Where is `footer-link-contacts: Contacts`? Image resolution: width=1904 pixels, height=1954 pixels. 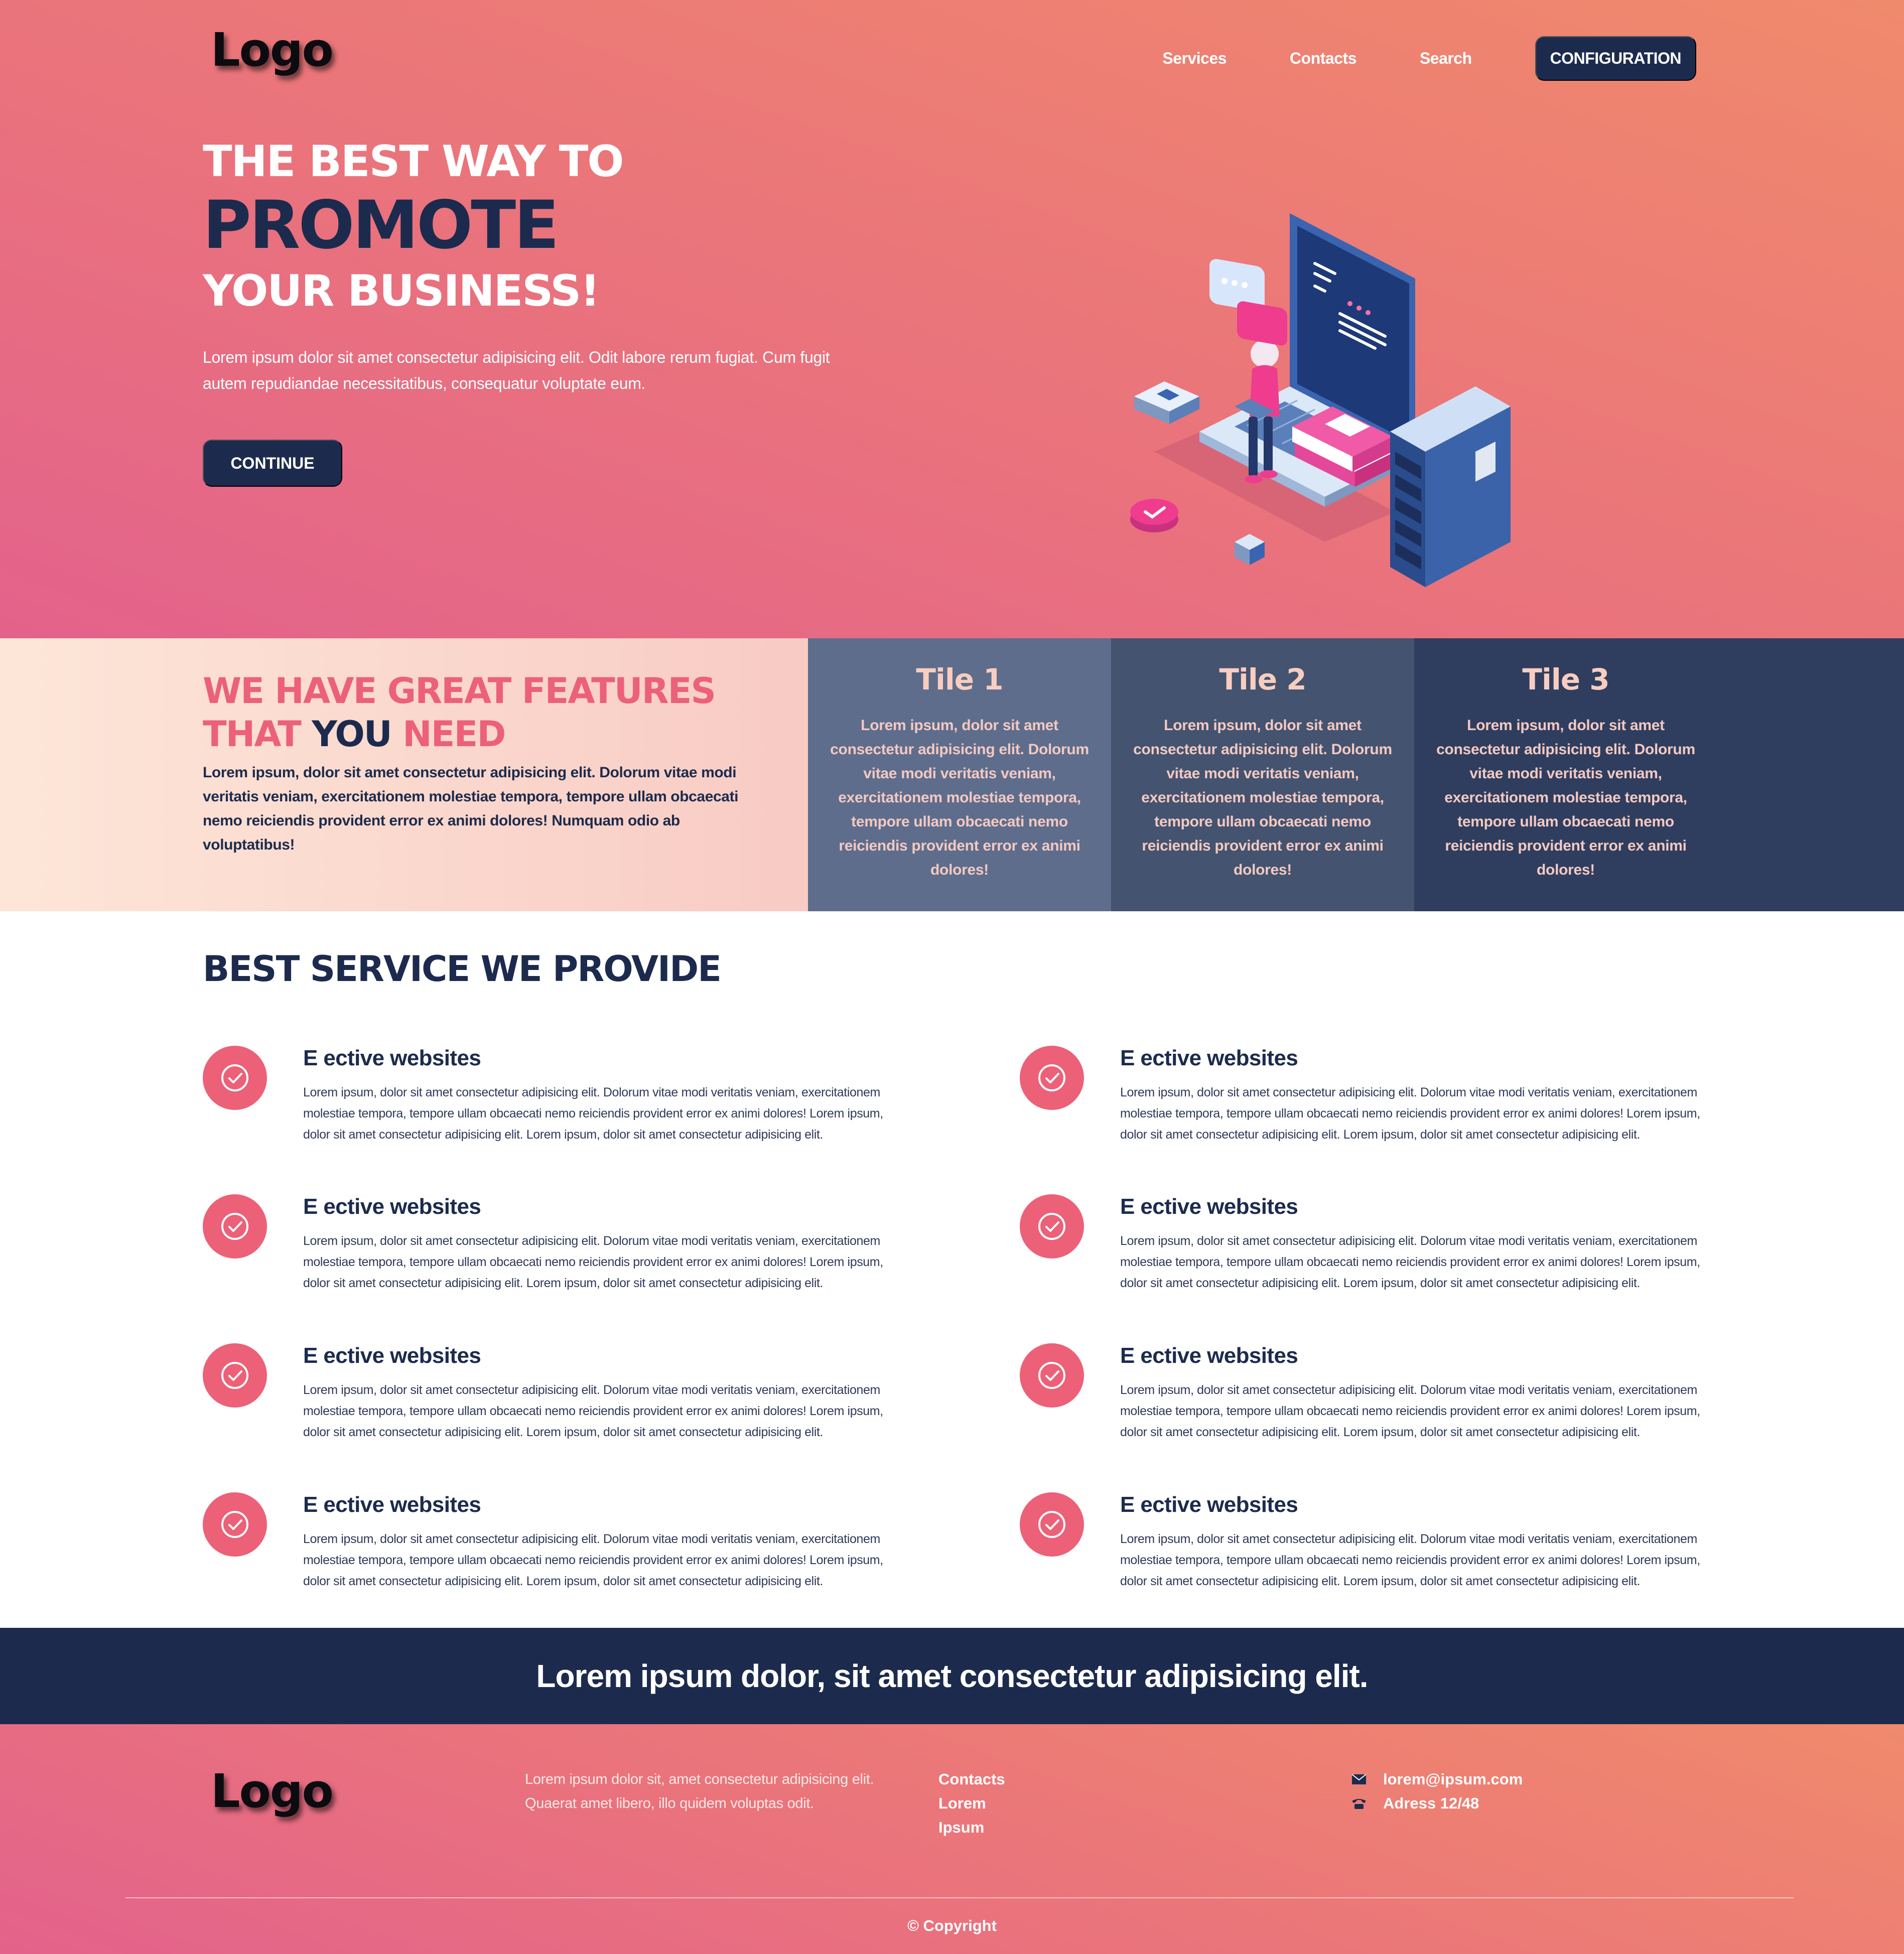 footer-link-contacts: Contacts is located at coordinates (971, 1779).